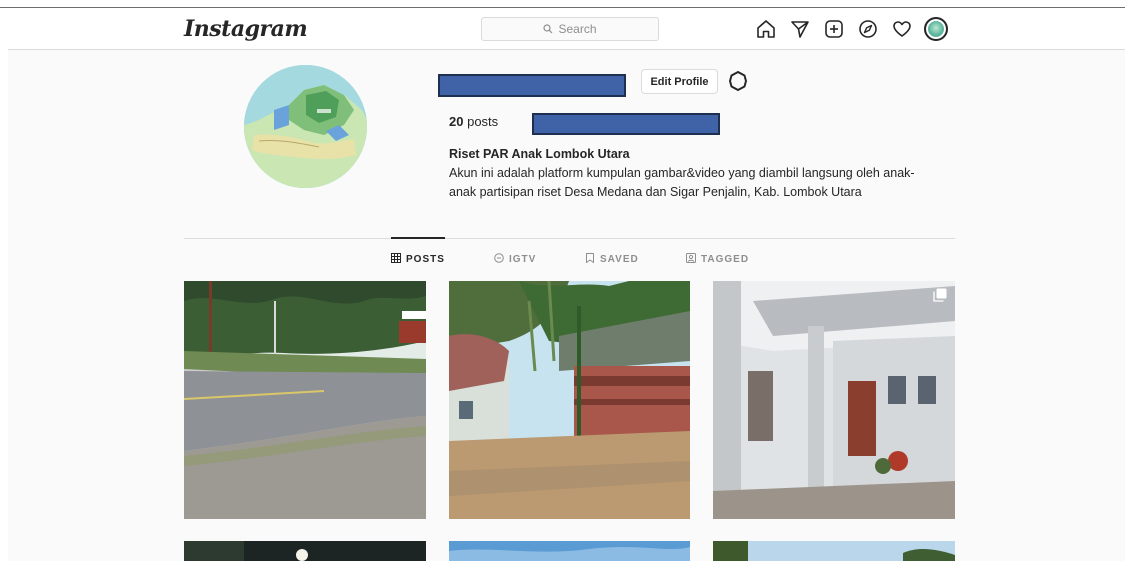  I want to click on post-thumbnail-road, so click(305, 400).